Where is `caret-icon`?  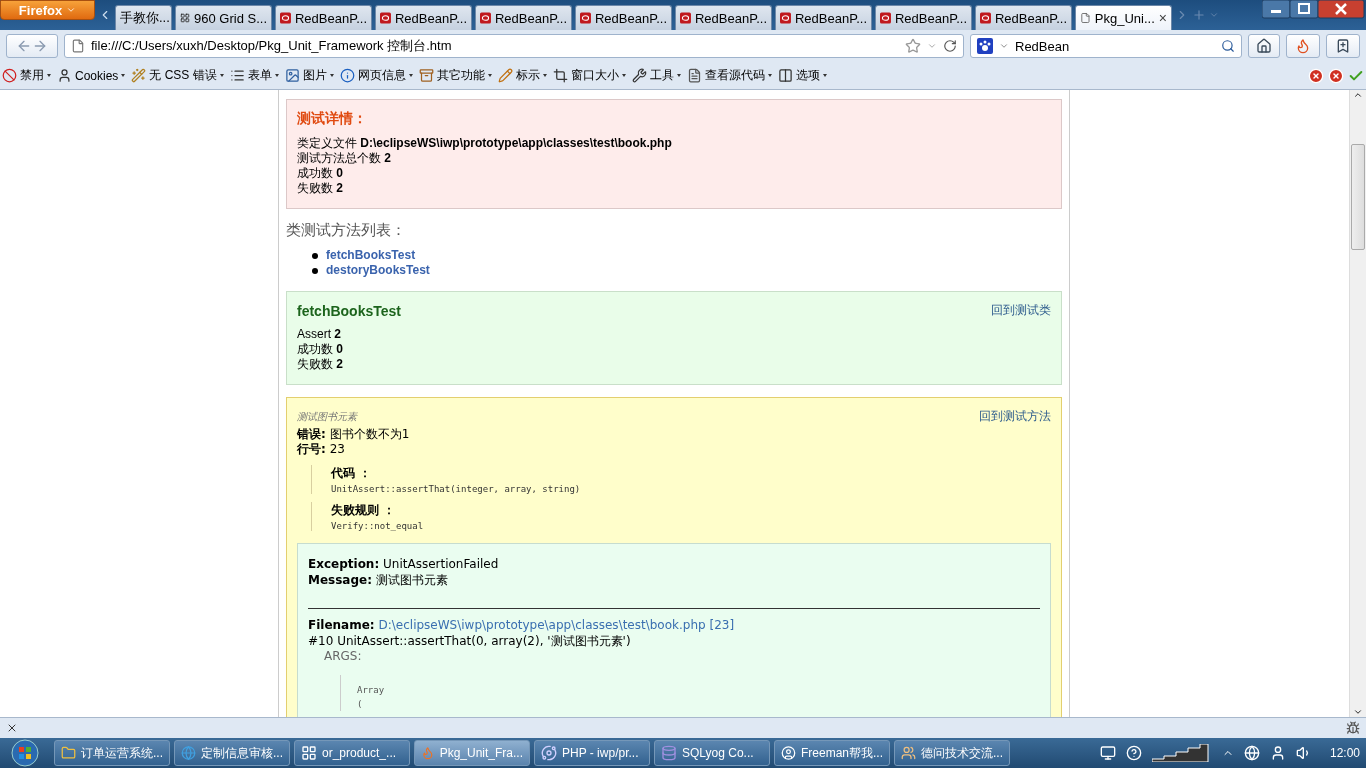 caret-icon is located at coordinates (71, 10).